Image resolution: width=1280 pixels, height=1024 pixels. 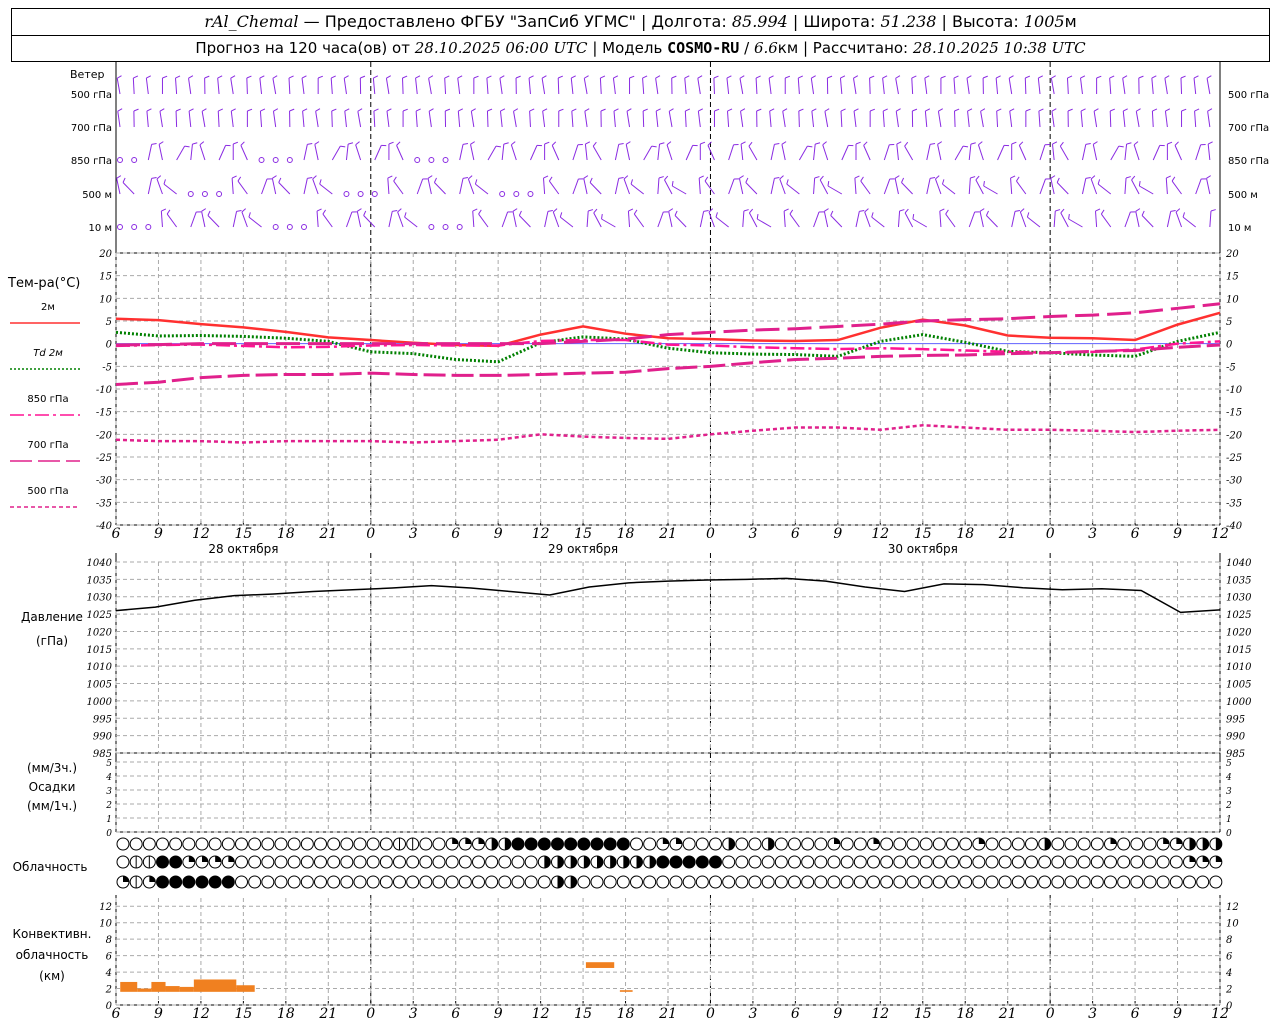 I want to click on time-tick-label: 0, so click(x=710, y=1014).